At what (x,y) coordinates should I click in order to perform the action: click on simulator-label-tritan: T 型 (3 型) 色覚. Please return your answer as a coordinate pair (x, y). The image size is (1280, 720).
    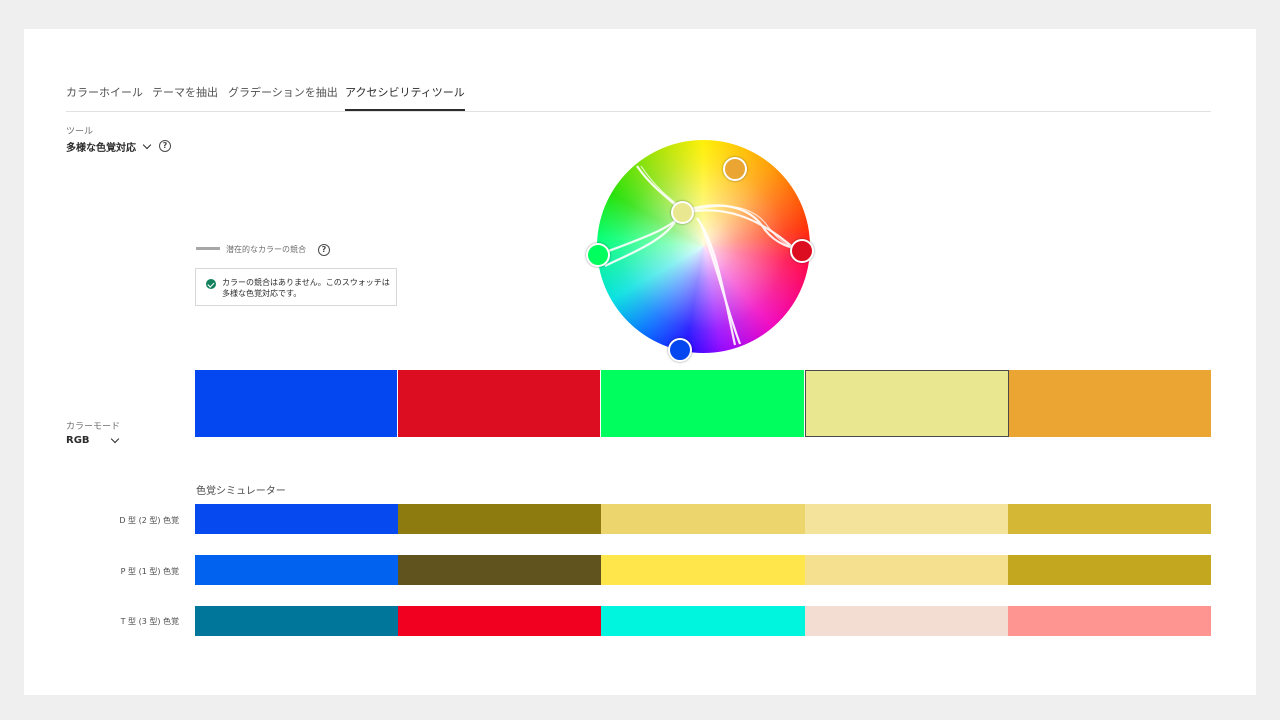
    Looking at the image, I should click on (149, 621).